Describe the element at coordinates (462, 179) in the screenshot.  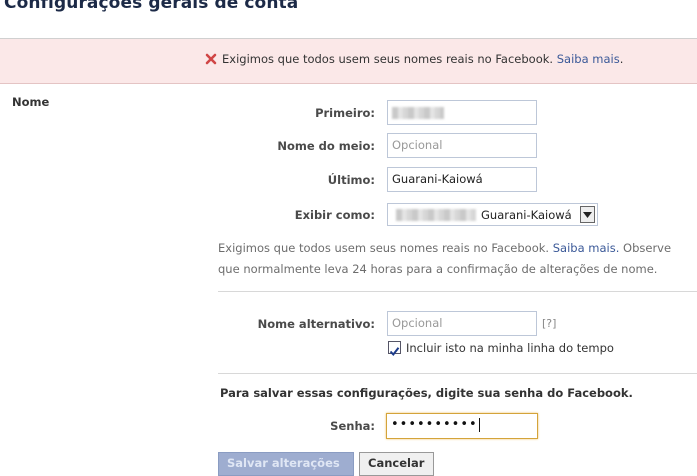
I see `last-name-input: Guarani-Kaiowá` at that location.